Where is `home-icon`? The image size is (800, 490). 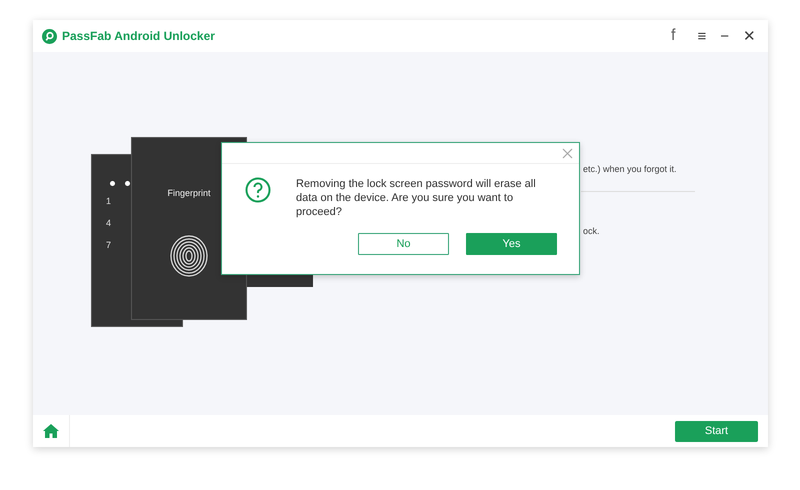
home-icon is located at coordinates (51, 431).